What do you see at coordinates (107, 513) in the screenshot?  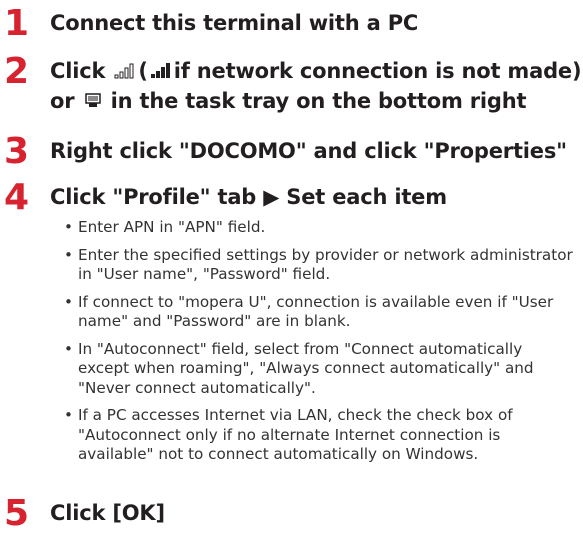 I see `step-title: Click [OK]` at bounding box center [107, 513].